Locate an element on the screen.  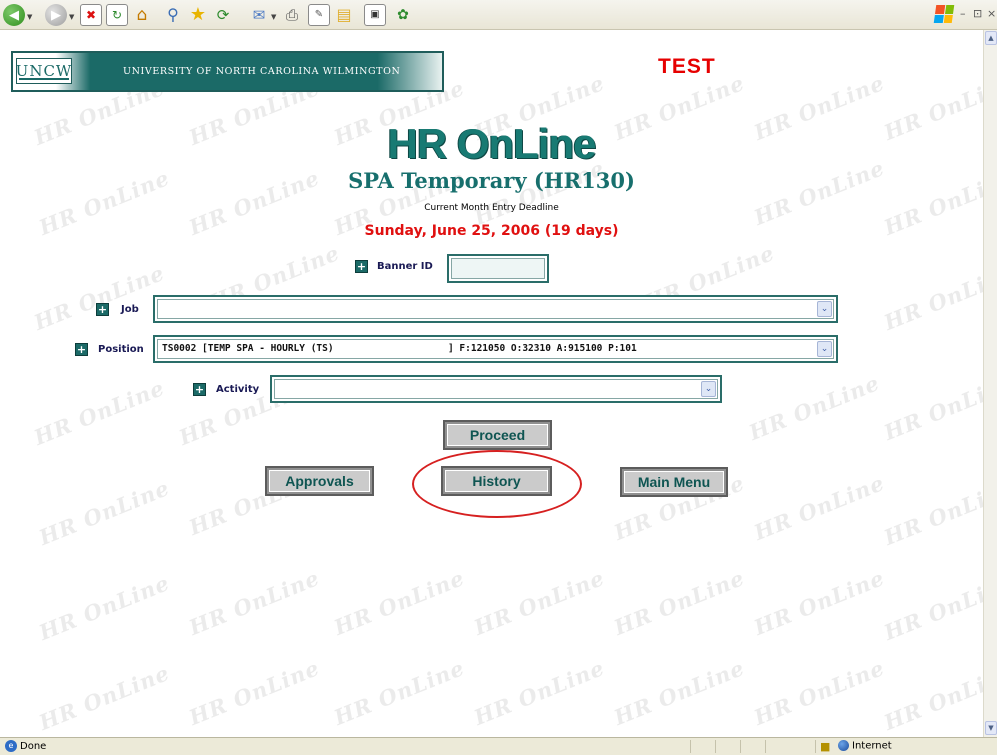
forward-dropdown-icon: ▼ is located at coordinates (71, 17).